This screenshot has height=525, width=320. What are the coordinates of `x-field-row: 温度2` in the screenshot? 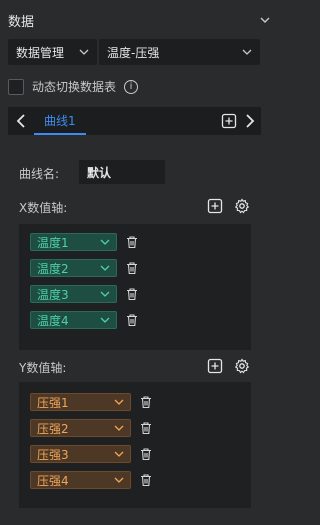 It's located at (84, 268).